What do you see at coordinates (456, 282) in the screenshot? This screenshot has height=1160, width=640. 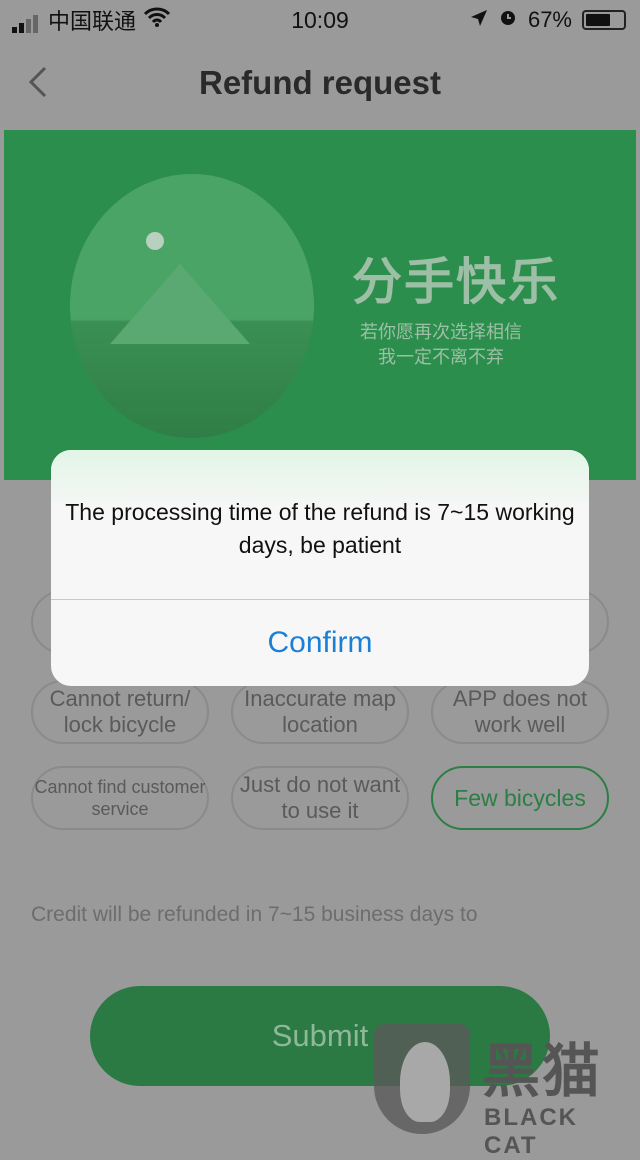 I see `banner-title: 分手快乐` at bounding box center [456, 282].